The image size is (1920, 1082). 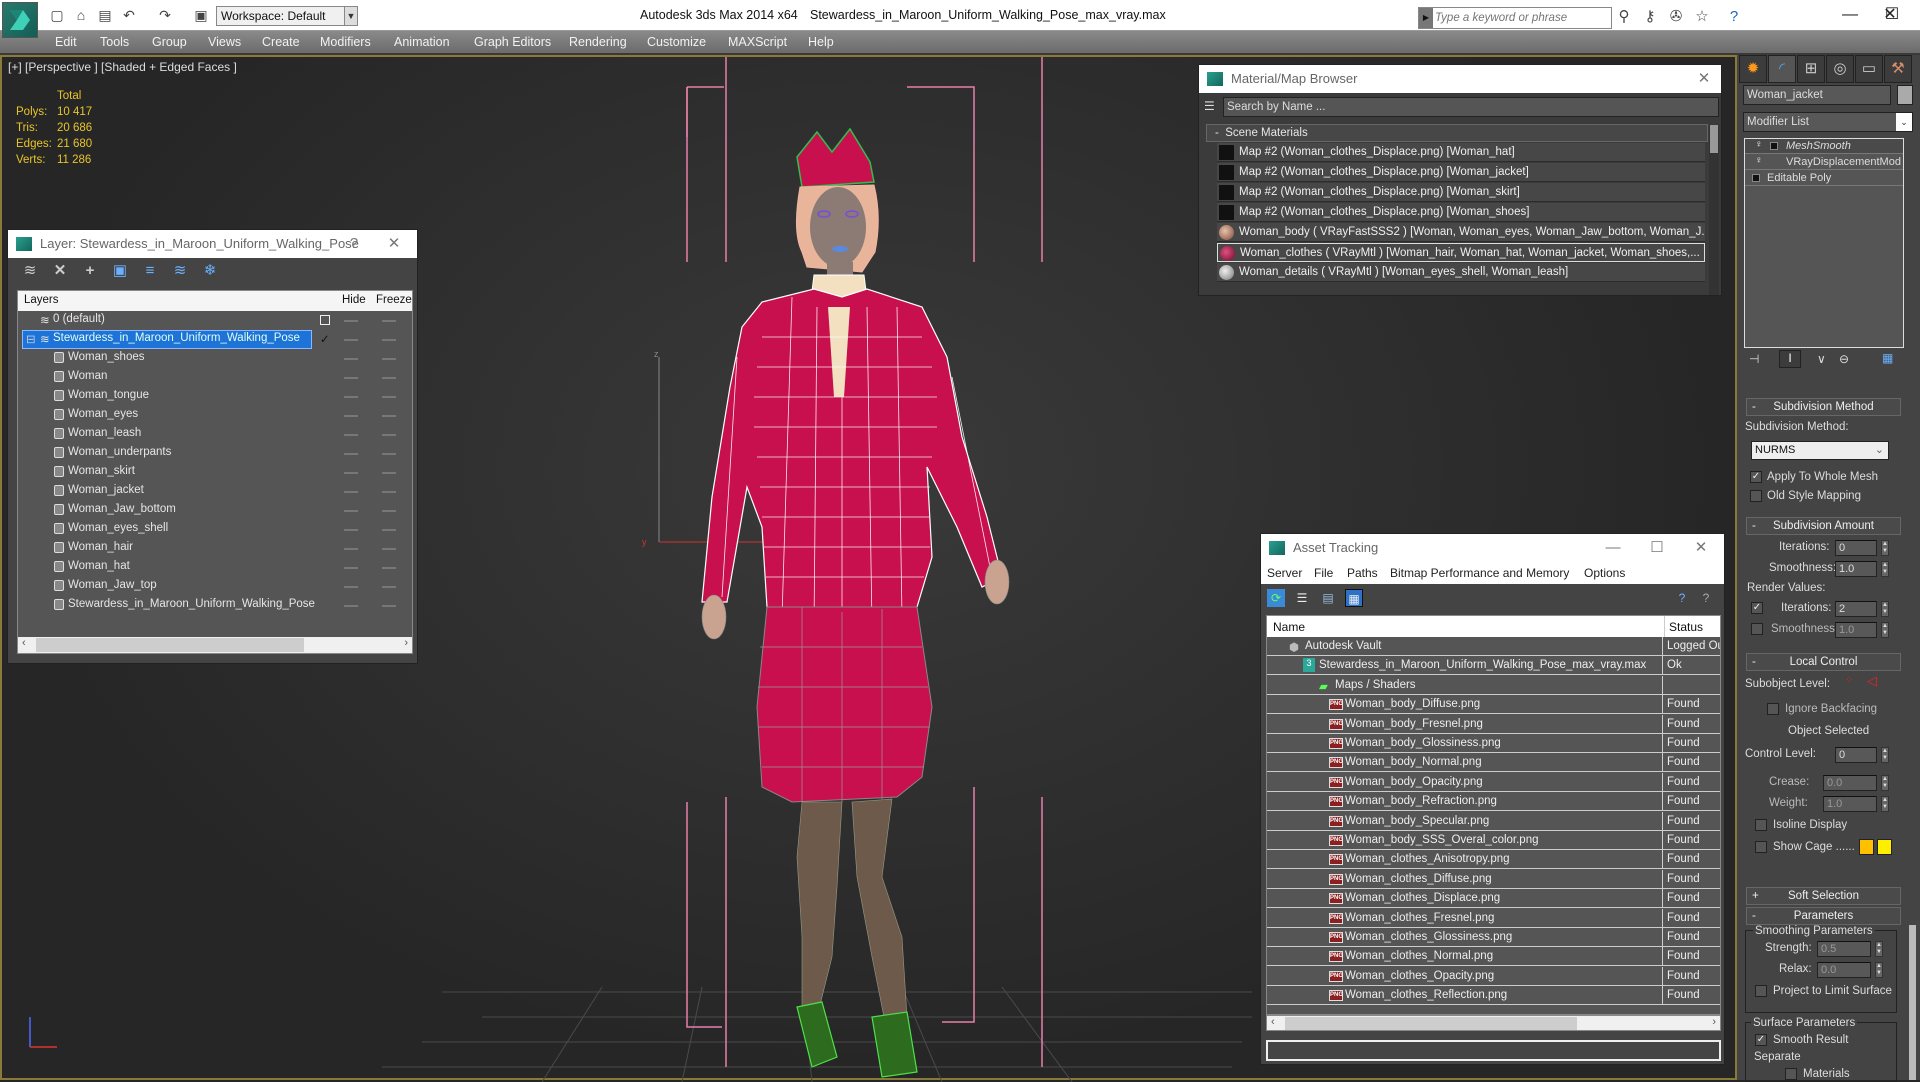 I want to click on open-folder-icon: ⌂, so click(x=81, y=15).